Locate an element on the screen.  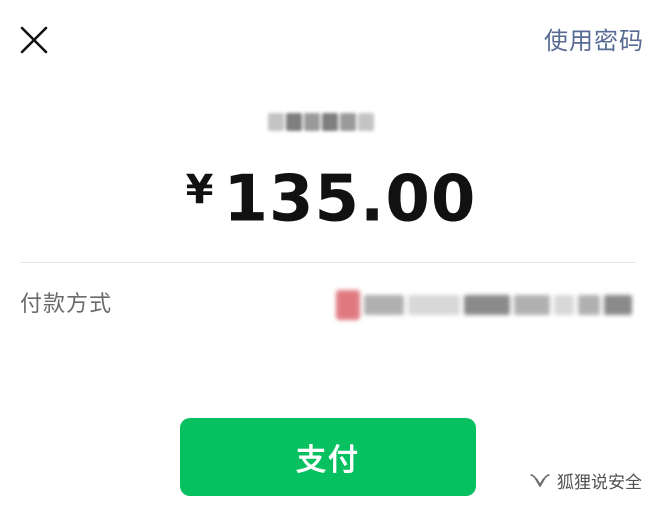
close-button is located at coordinates (34, 40).